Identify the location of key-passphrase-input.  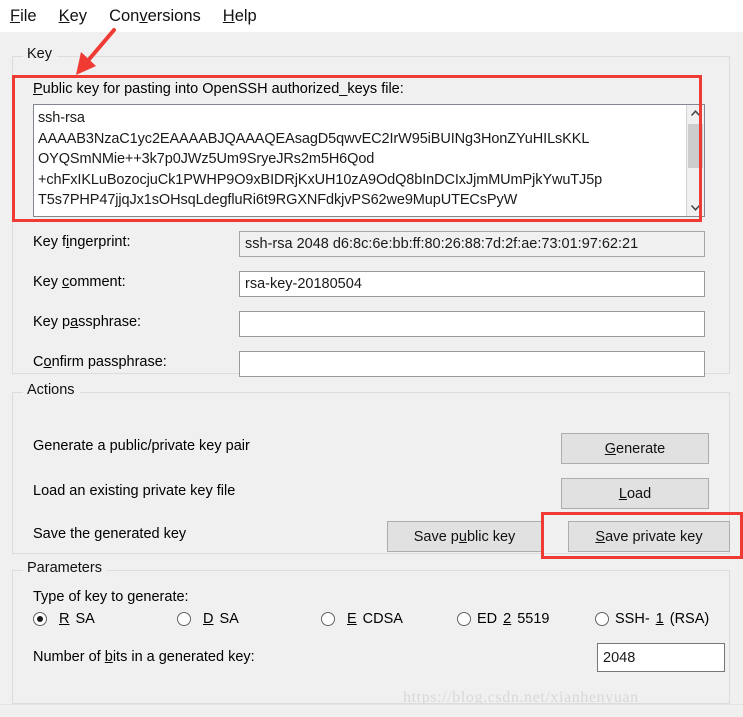
(472, 324).